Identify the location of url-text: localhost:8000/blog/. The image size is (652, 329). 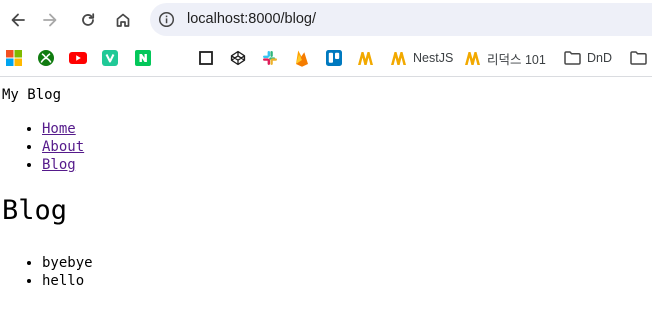
(251, 19).